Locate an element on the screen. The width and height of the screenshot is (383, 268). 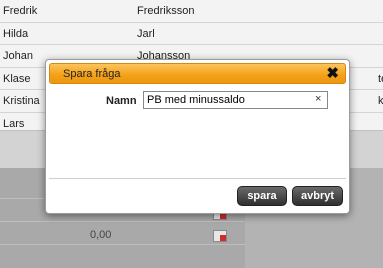
delete-icon is located at coordinates (220, 236).